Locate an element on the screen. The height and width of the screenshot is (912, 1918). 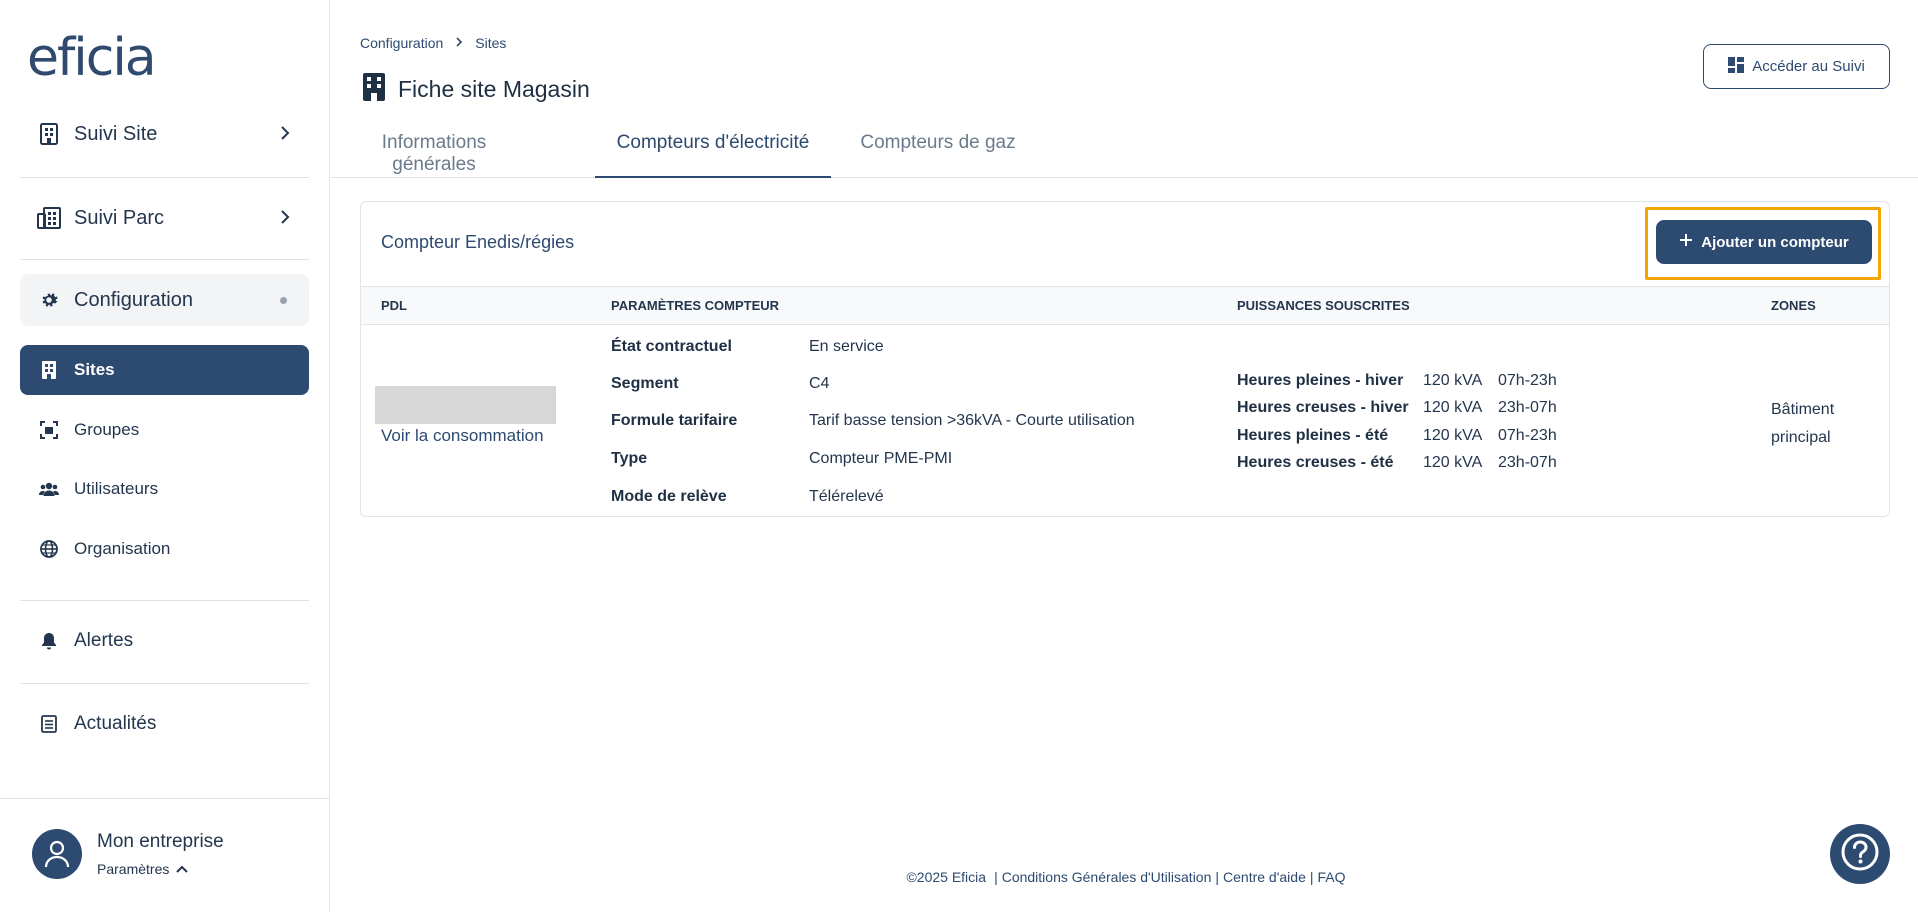
globe-icon is located at coordinates (49, 549).